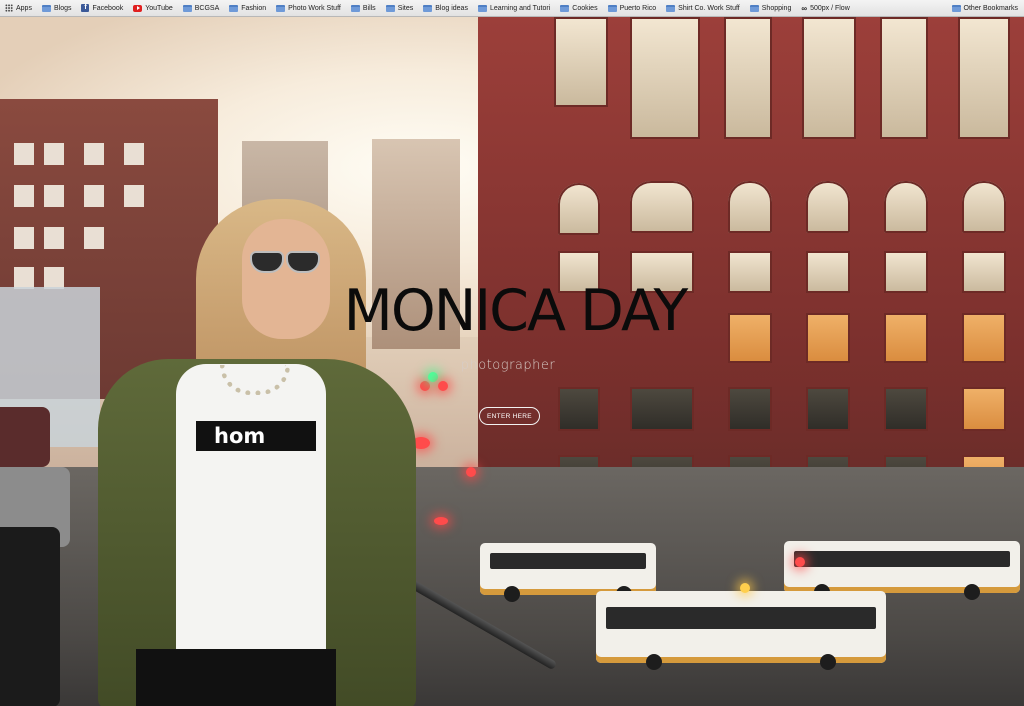 The image size is (1024, 706). Describe the element at coordinates (108, 8) in the screenshot. I see `bookmark-label: Facebook` at that location.